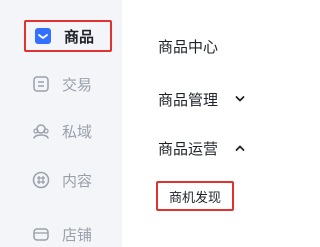 The height and width of the screenshot is (247, 320). What do you see at coordinates (188, 148) in the screenshot?
I see `menu-item-label: 商品运营` at bounding box center [188, 148].